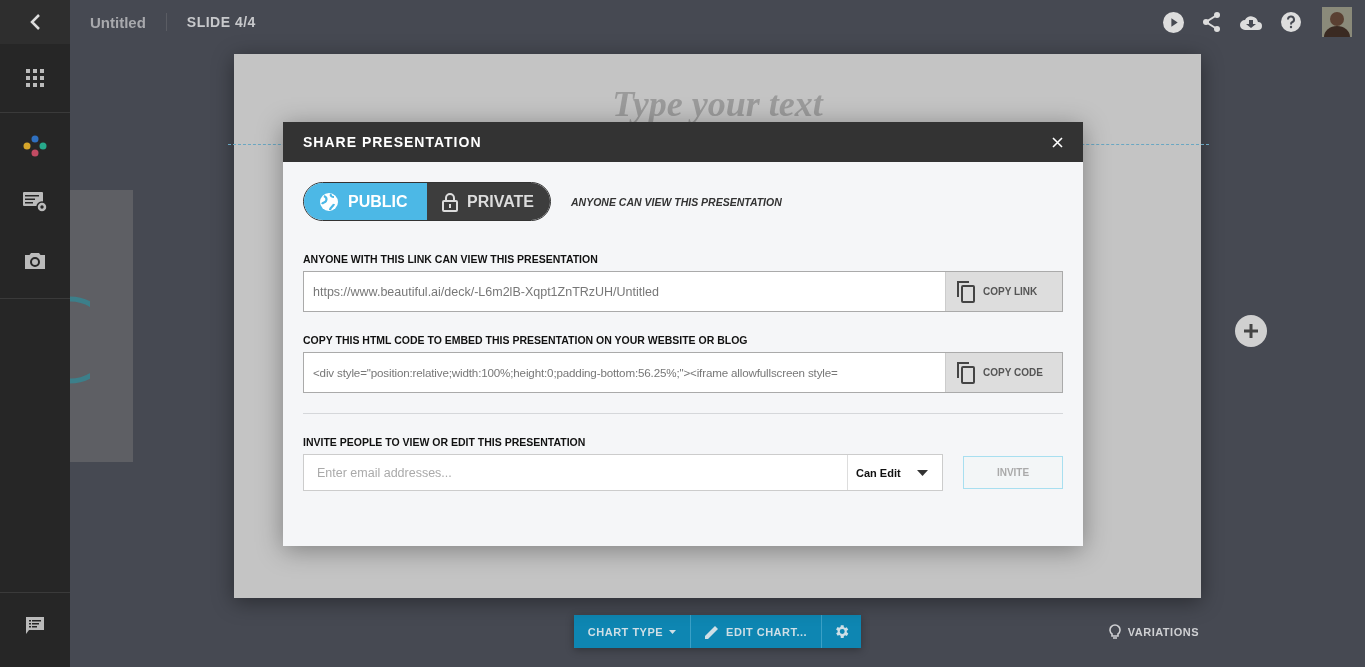  Describe the element at coordinates (683, 372) in the screenshot. I see `embed-code-field: <div style="position:relative;width:100%;height:0;padding-bottom:56.25%;"><iframe allowfullscreen style= COPY CODE` at that location.